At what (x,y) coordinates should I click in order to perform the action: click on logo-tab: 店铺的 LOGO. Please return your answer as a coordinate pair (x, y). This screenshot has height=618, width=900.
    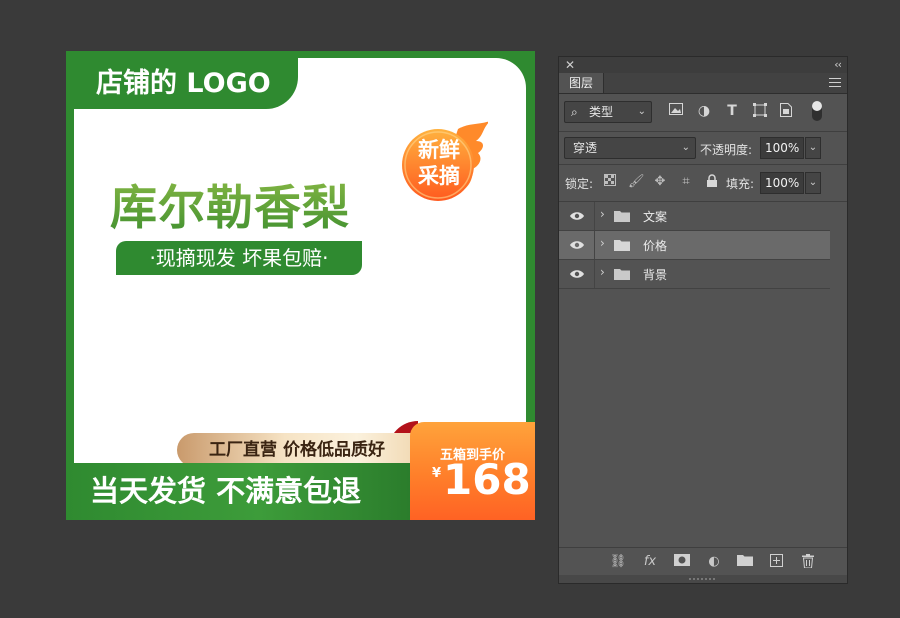
    Looking at the image, I should click on (182, 80).